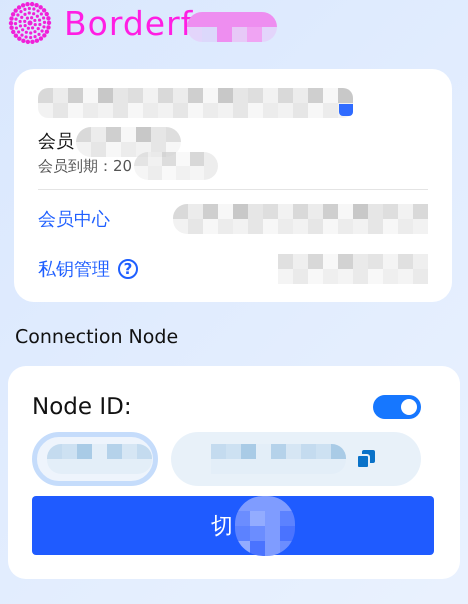 The image size is (468, 604). Describe the element at coordinates (56, 141) in the screenshot. I see `member-label: 会员` at that location.